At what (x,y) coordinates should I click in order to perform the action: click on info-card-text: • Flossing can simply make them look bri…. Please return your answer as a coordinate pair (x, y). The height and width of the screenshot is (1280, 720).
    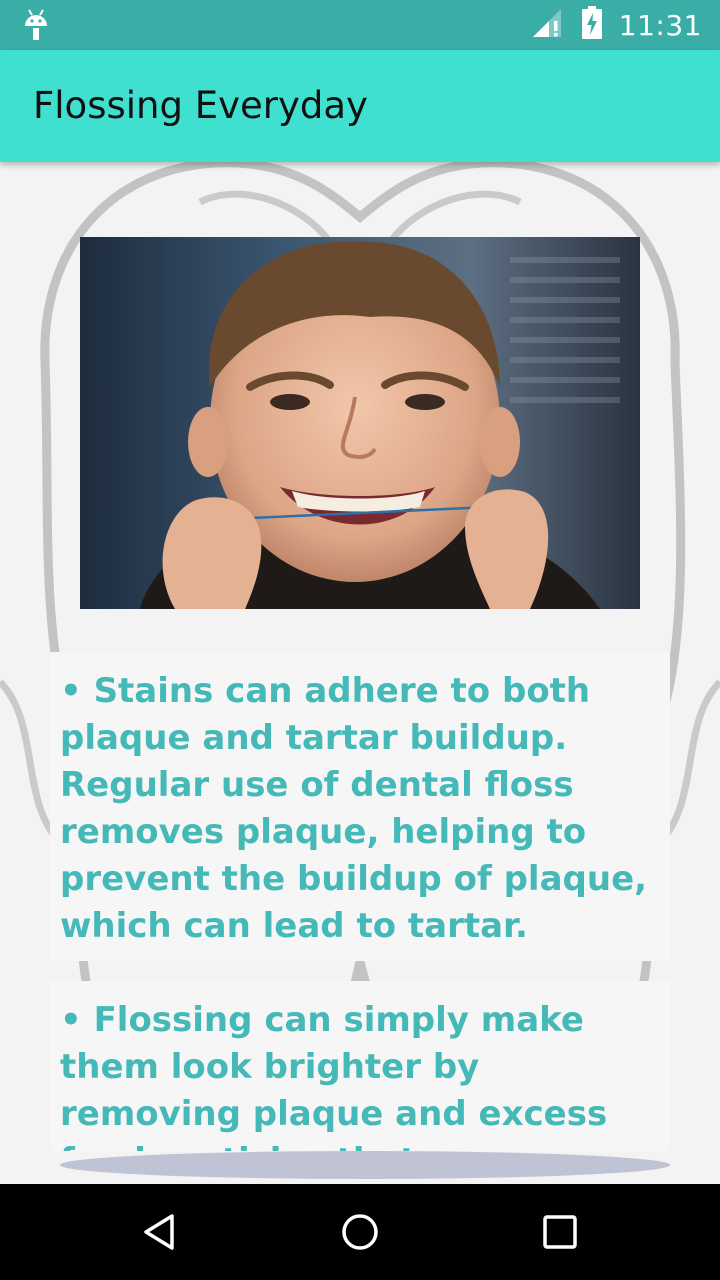
    Looking at the image, I should click on (334, 1075).